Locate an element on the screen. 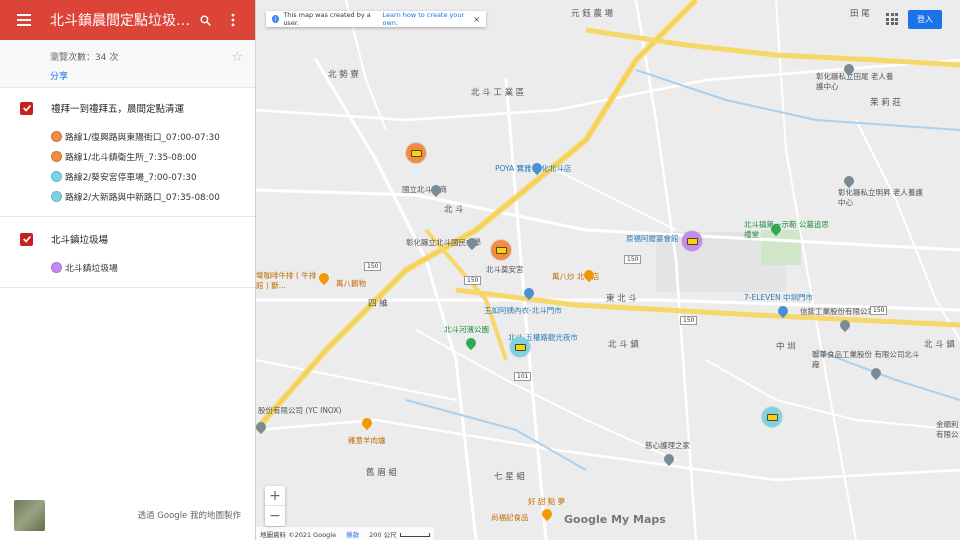 This screenshot has width=960, height=540. place-label: 七 星 組 is located at coordinates (509, 477).